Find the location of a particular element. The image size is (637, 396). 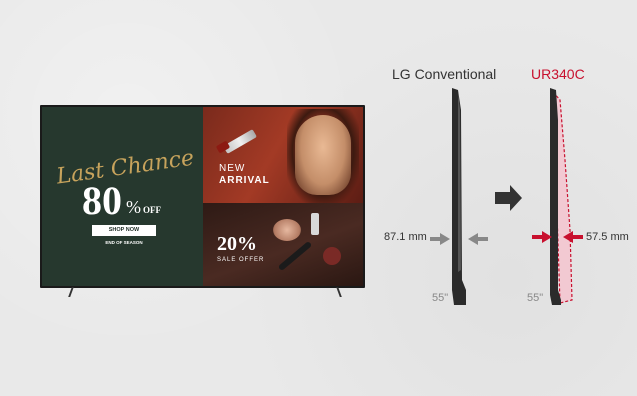

product-depth: 57.5 mm is located at coordinates (607, 237).